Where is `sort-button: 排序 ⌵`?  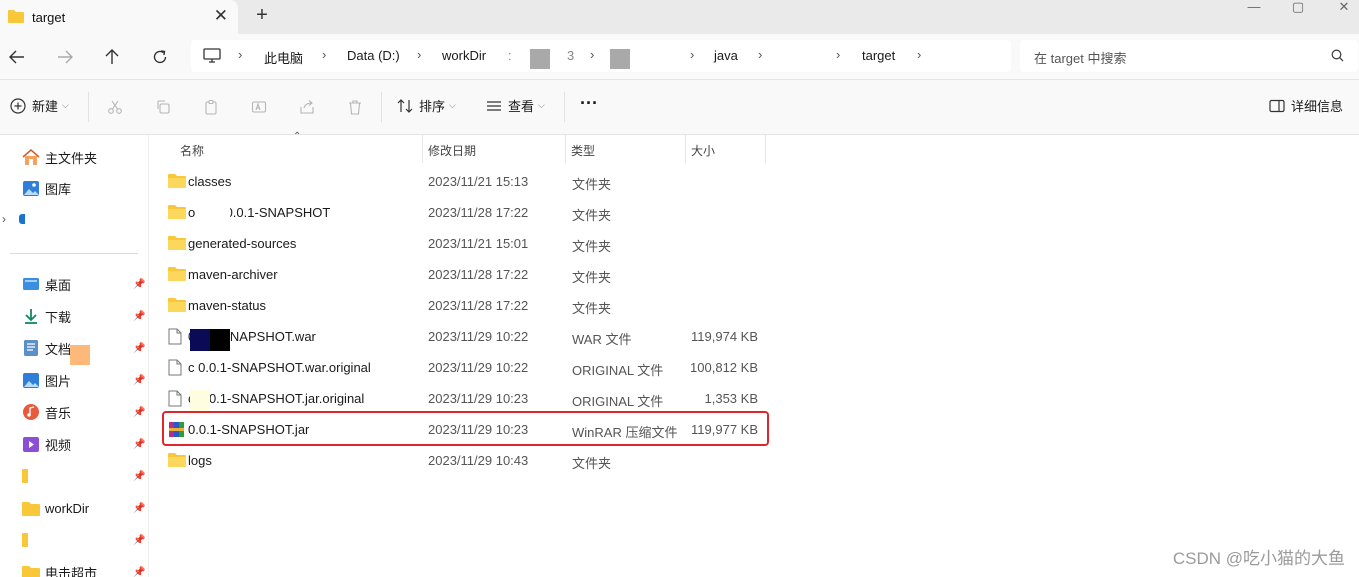 sort-button: 排序 ⌵ is located at coordinates (426, 105).